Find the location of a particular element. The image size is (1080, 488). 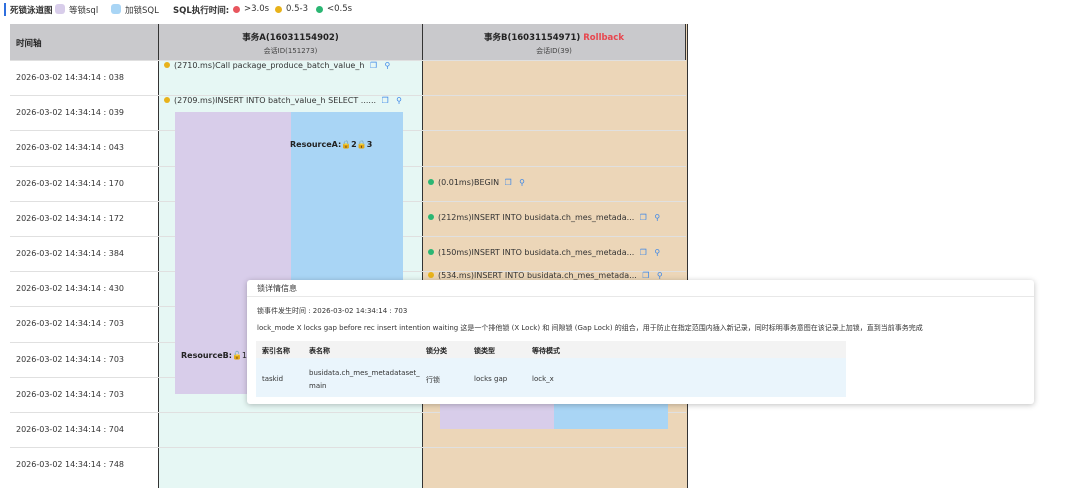

threshold-high: >3.0s is located at coordinates (257, 9).